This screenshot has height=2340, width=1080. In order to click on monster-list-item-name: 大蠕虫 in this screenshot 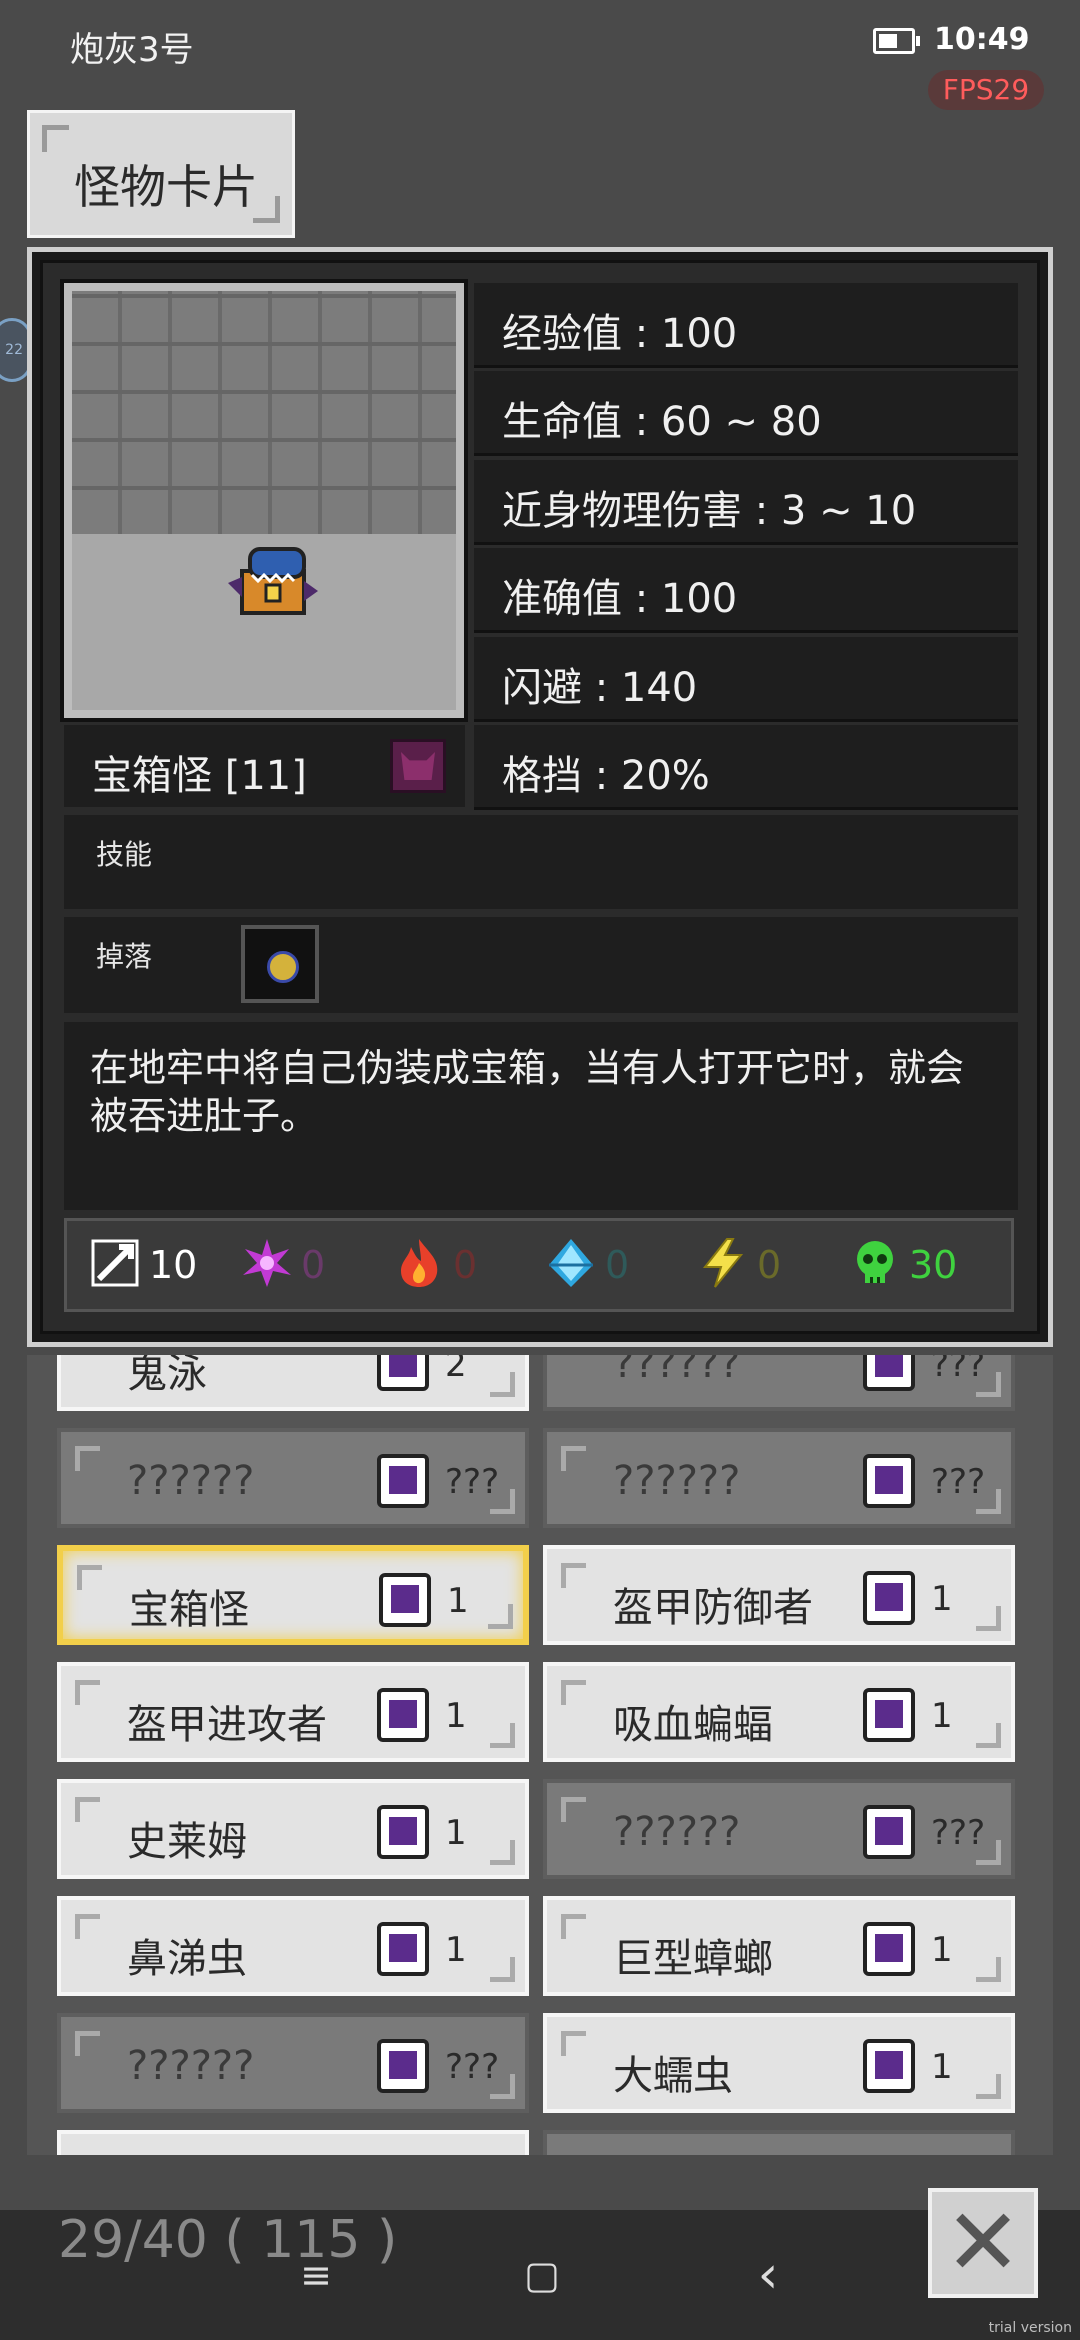, I will do `click(673, 2076)`.